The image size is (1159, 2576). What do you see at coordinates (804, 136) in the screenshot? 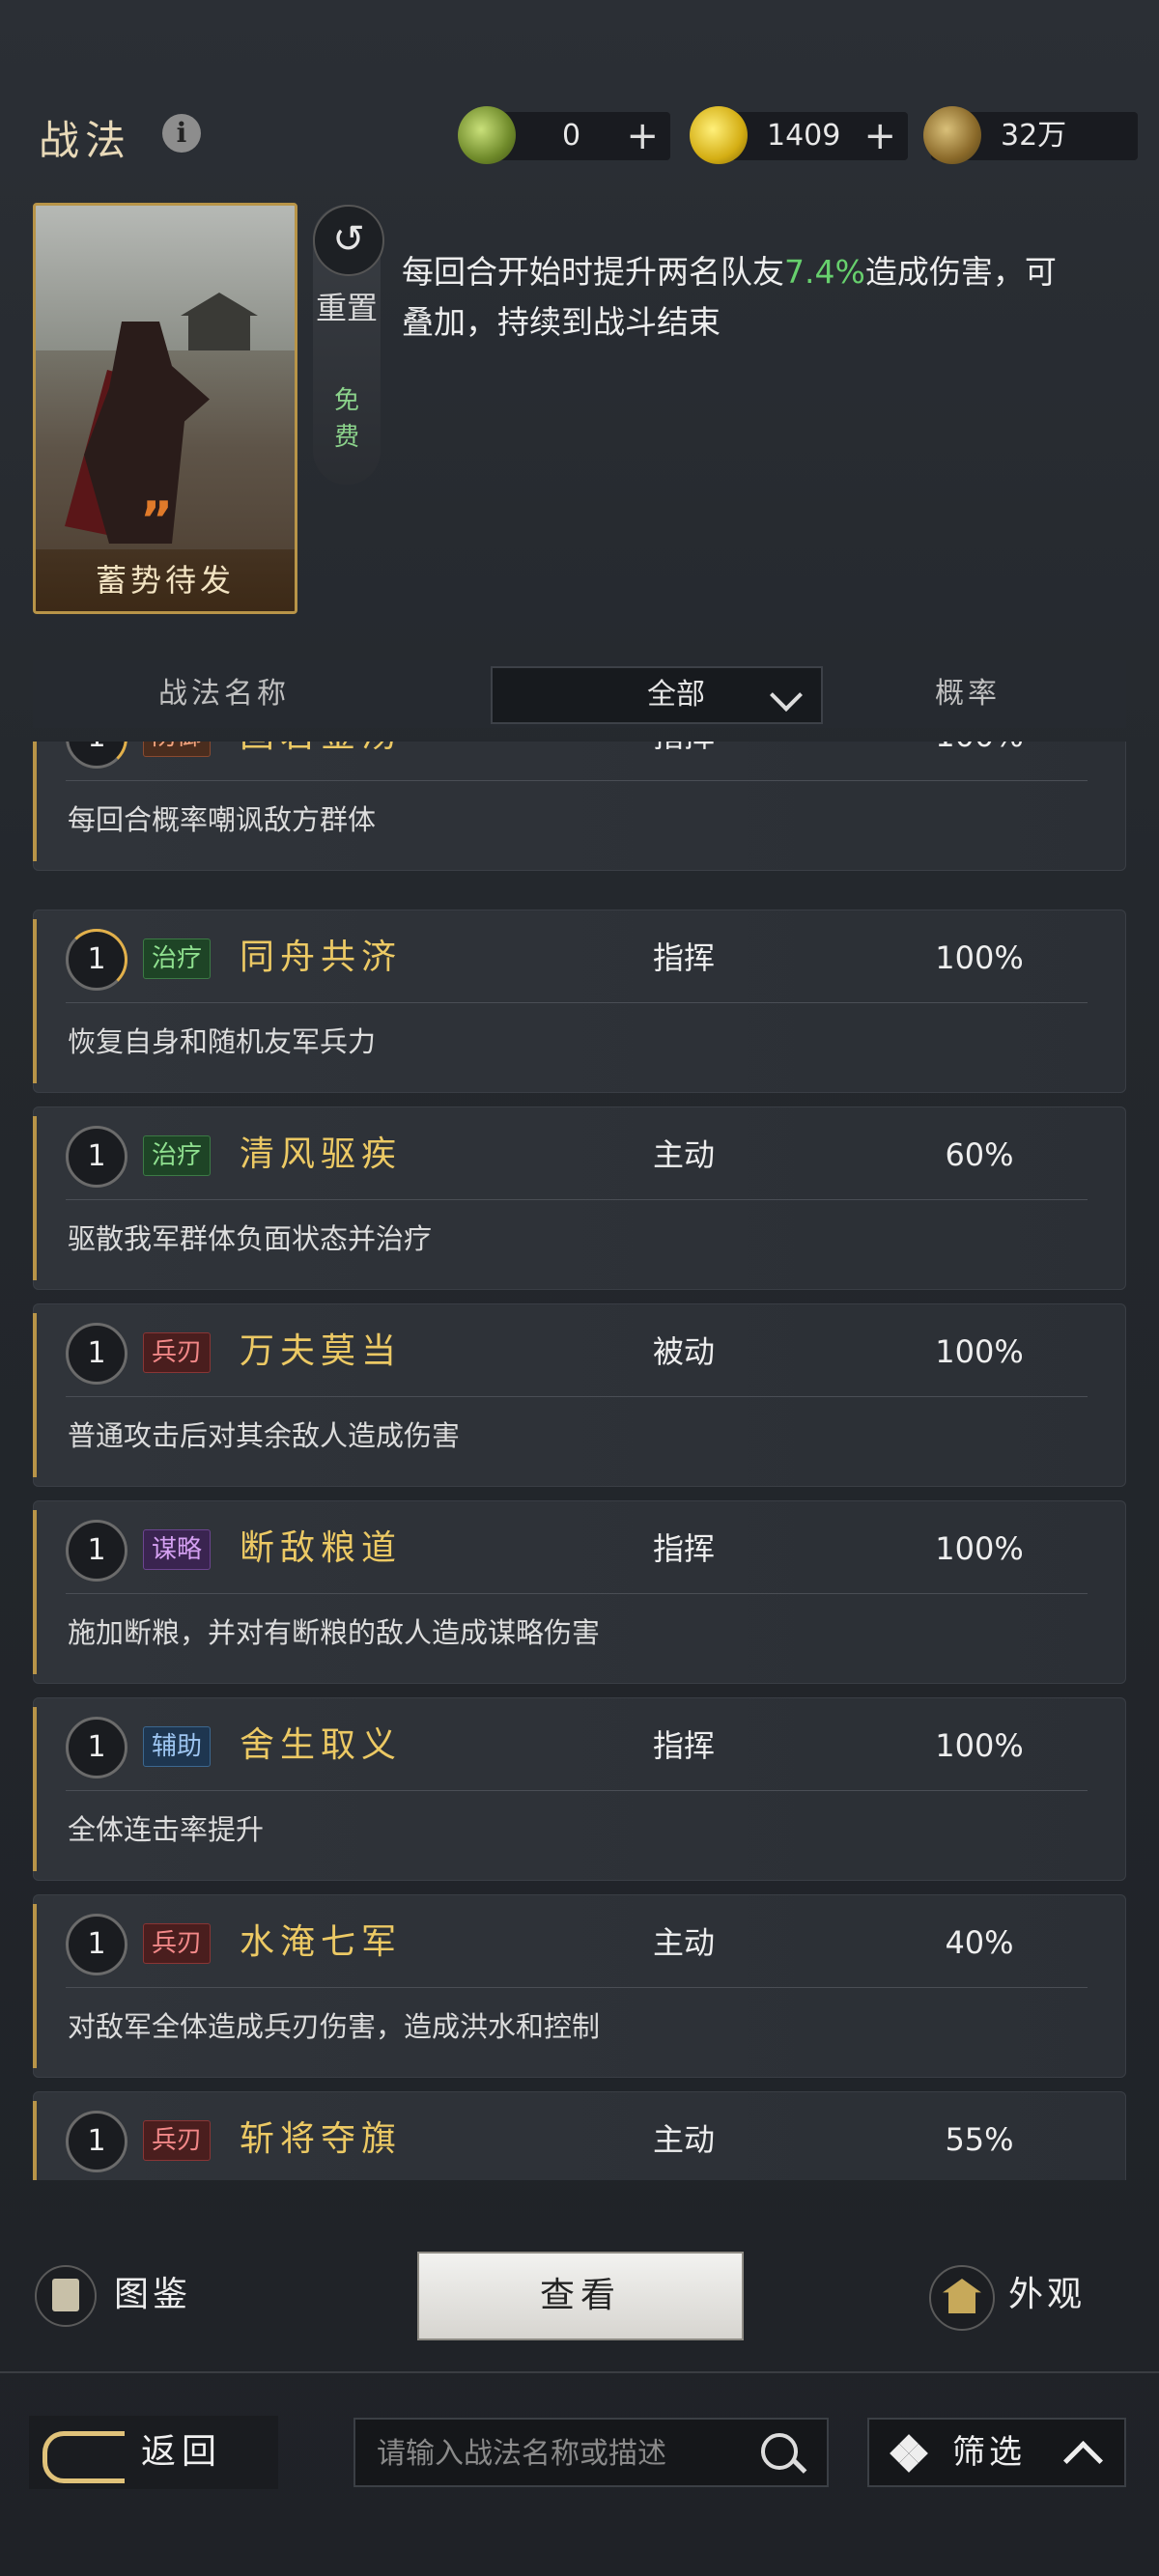
I see `gold-amount: 1409` at bounding box center [804, 136].